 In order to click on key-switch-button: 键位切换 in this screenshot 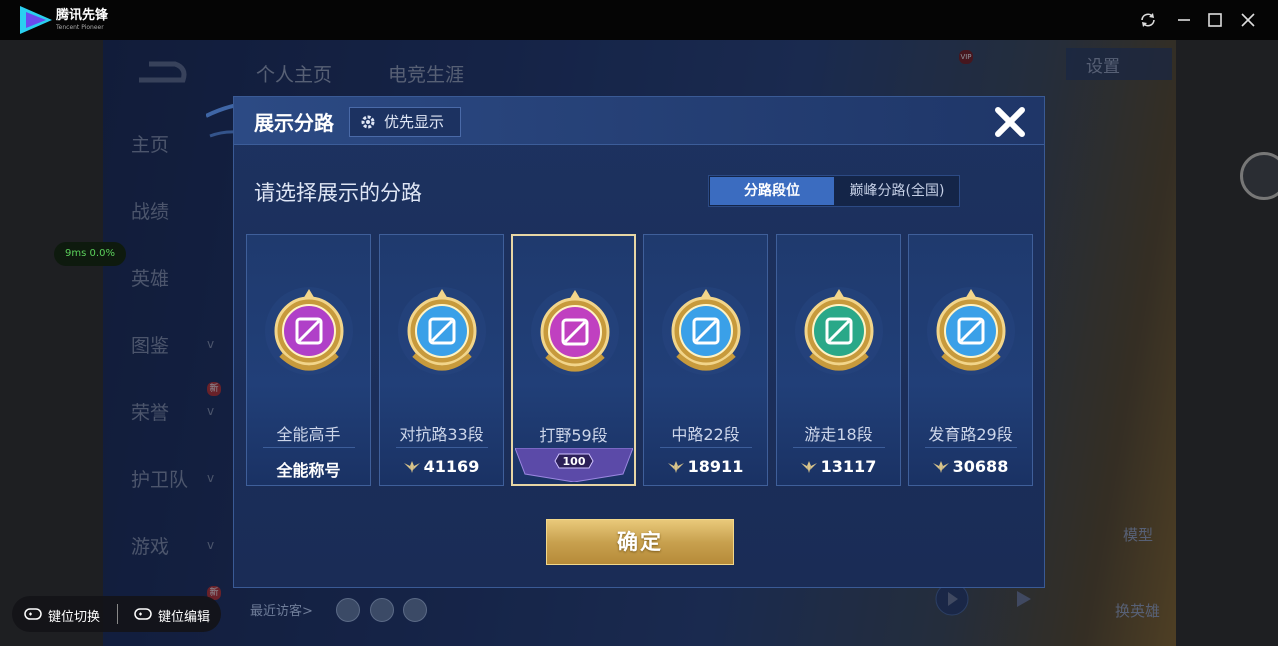, I will do `click(74, 615)`.